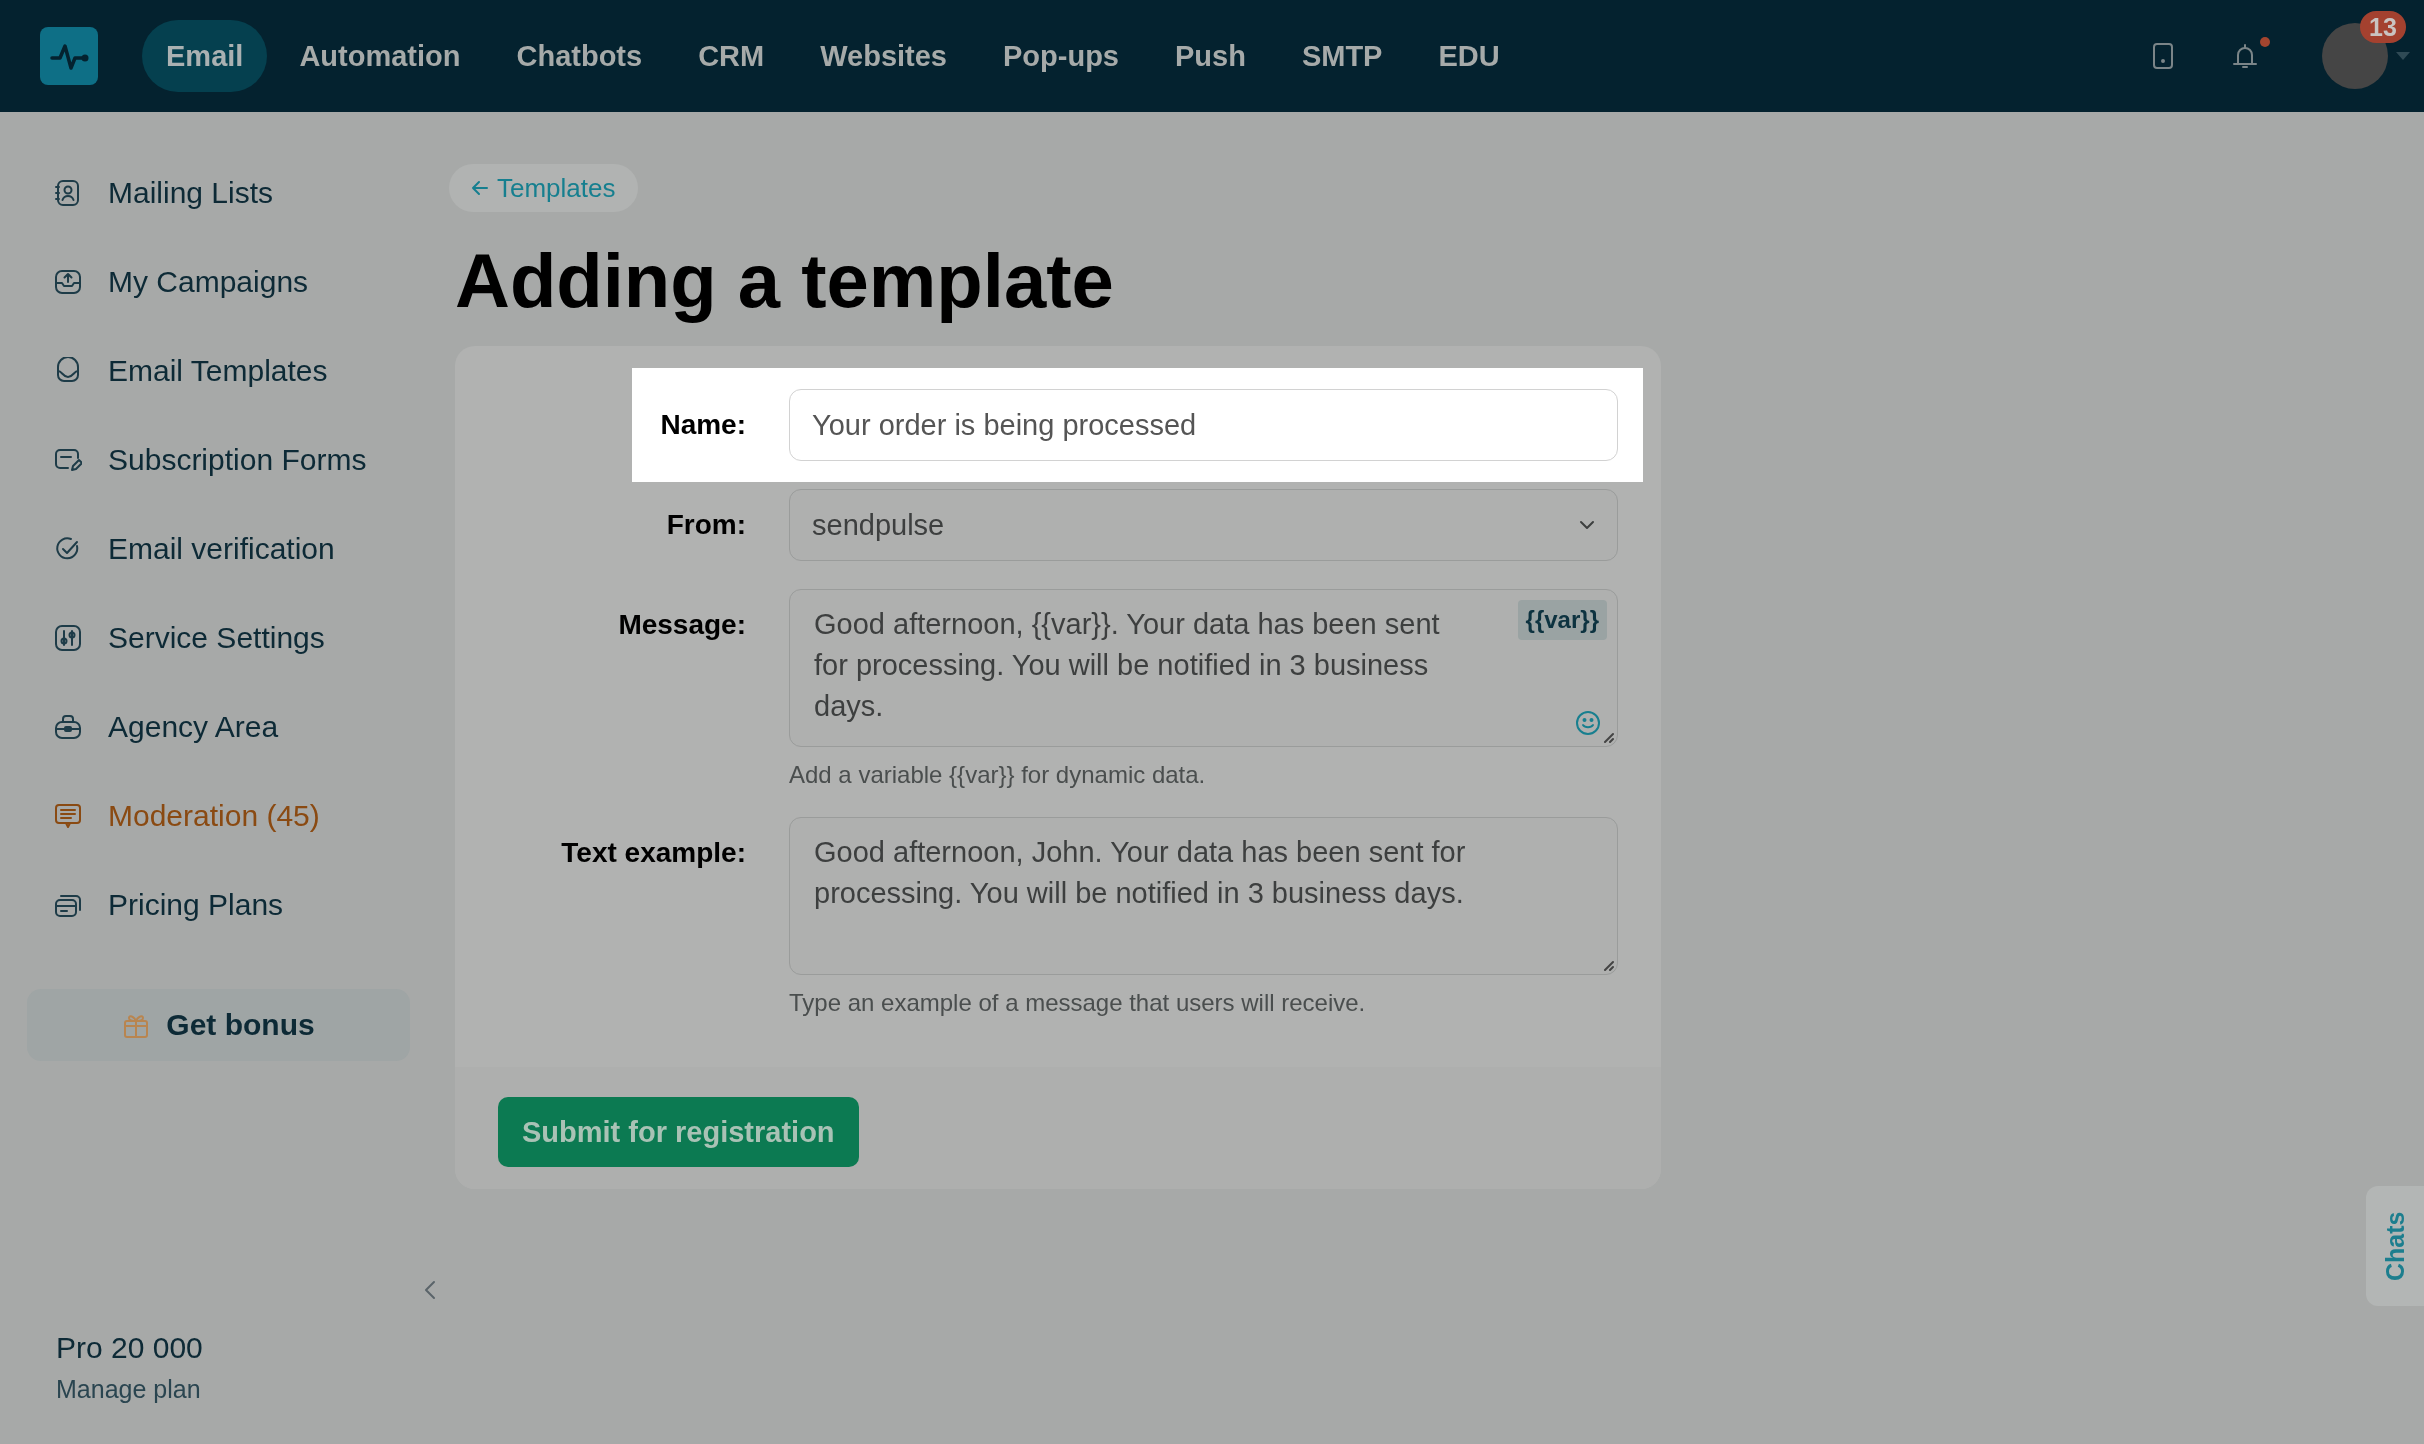  I want to click on sidebar-item: Service Settings, so click(216, 637).